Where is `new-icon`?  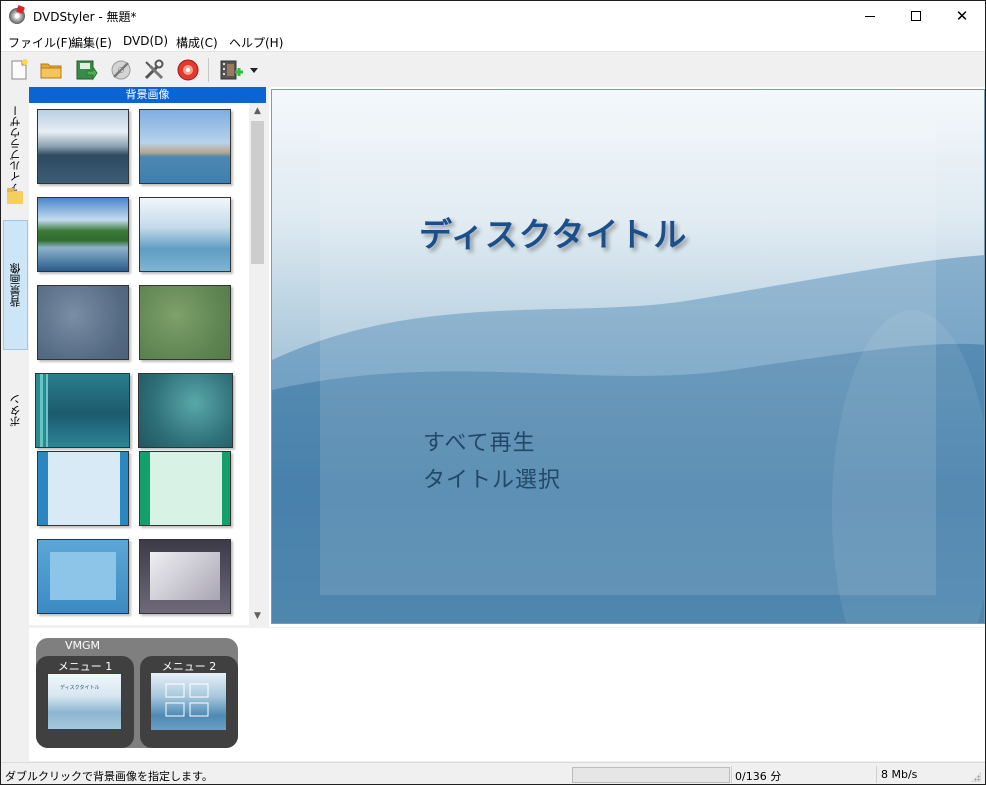
new-icon is located at coordinates (19, 69).